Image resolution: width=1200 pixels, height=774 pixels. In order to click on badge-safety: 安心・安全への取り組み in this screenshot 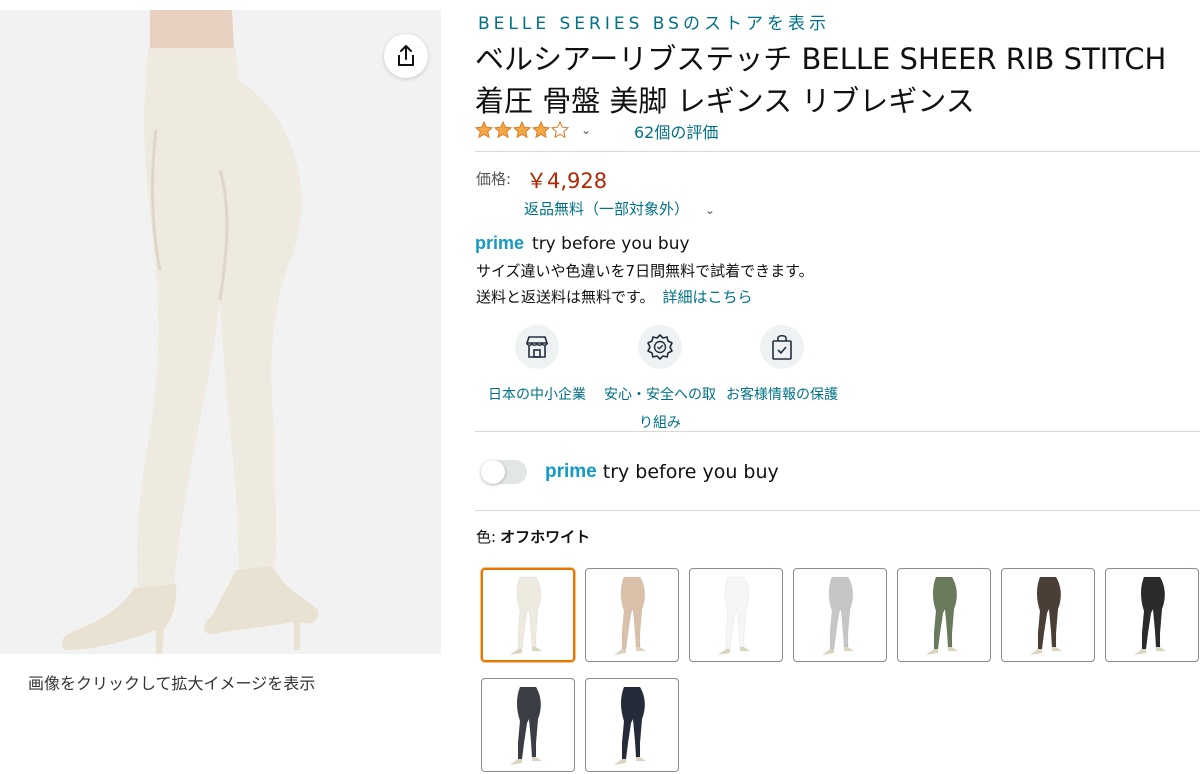, I will do `click(660, 381)`.